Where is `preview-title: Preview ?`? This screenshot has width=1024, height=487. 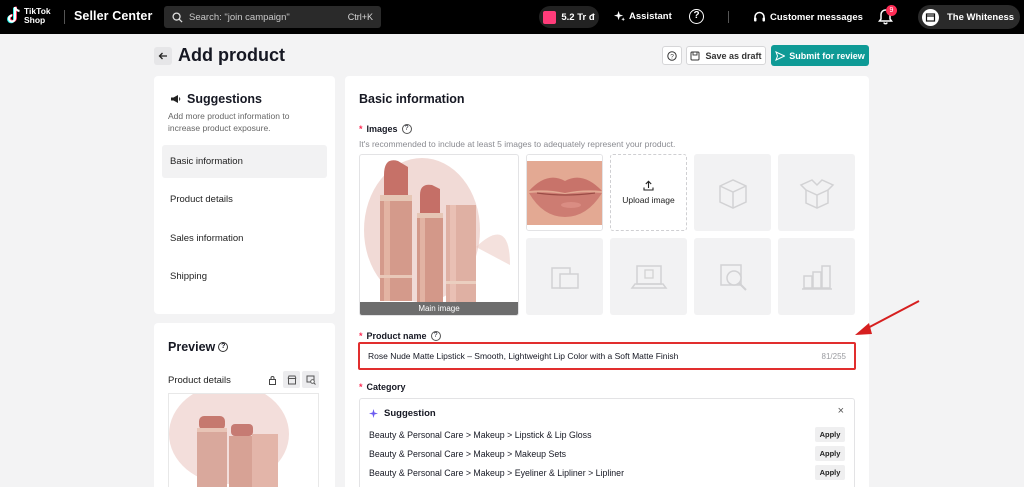 preview-title: Preview ? is located at coordinates (198, 347).